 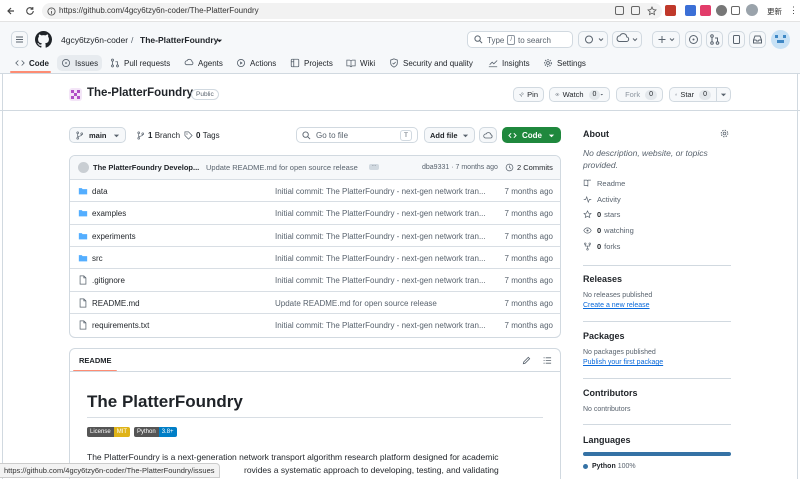 I want to click on wiki-icon, so click(x=351, y=63).